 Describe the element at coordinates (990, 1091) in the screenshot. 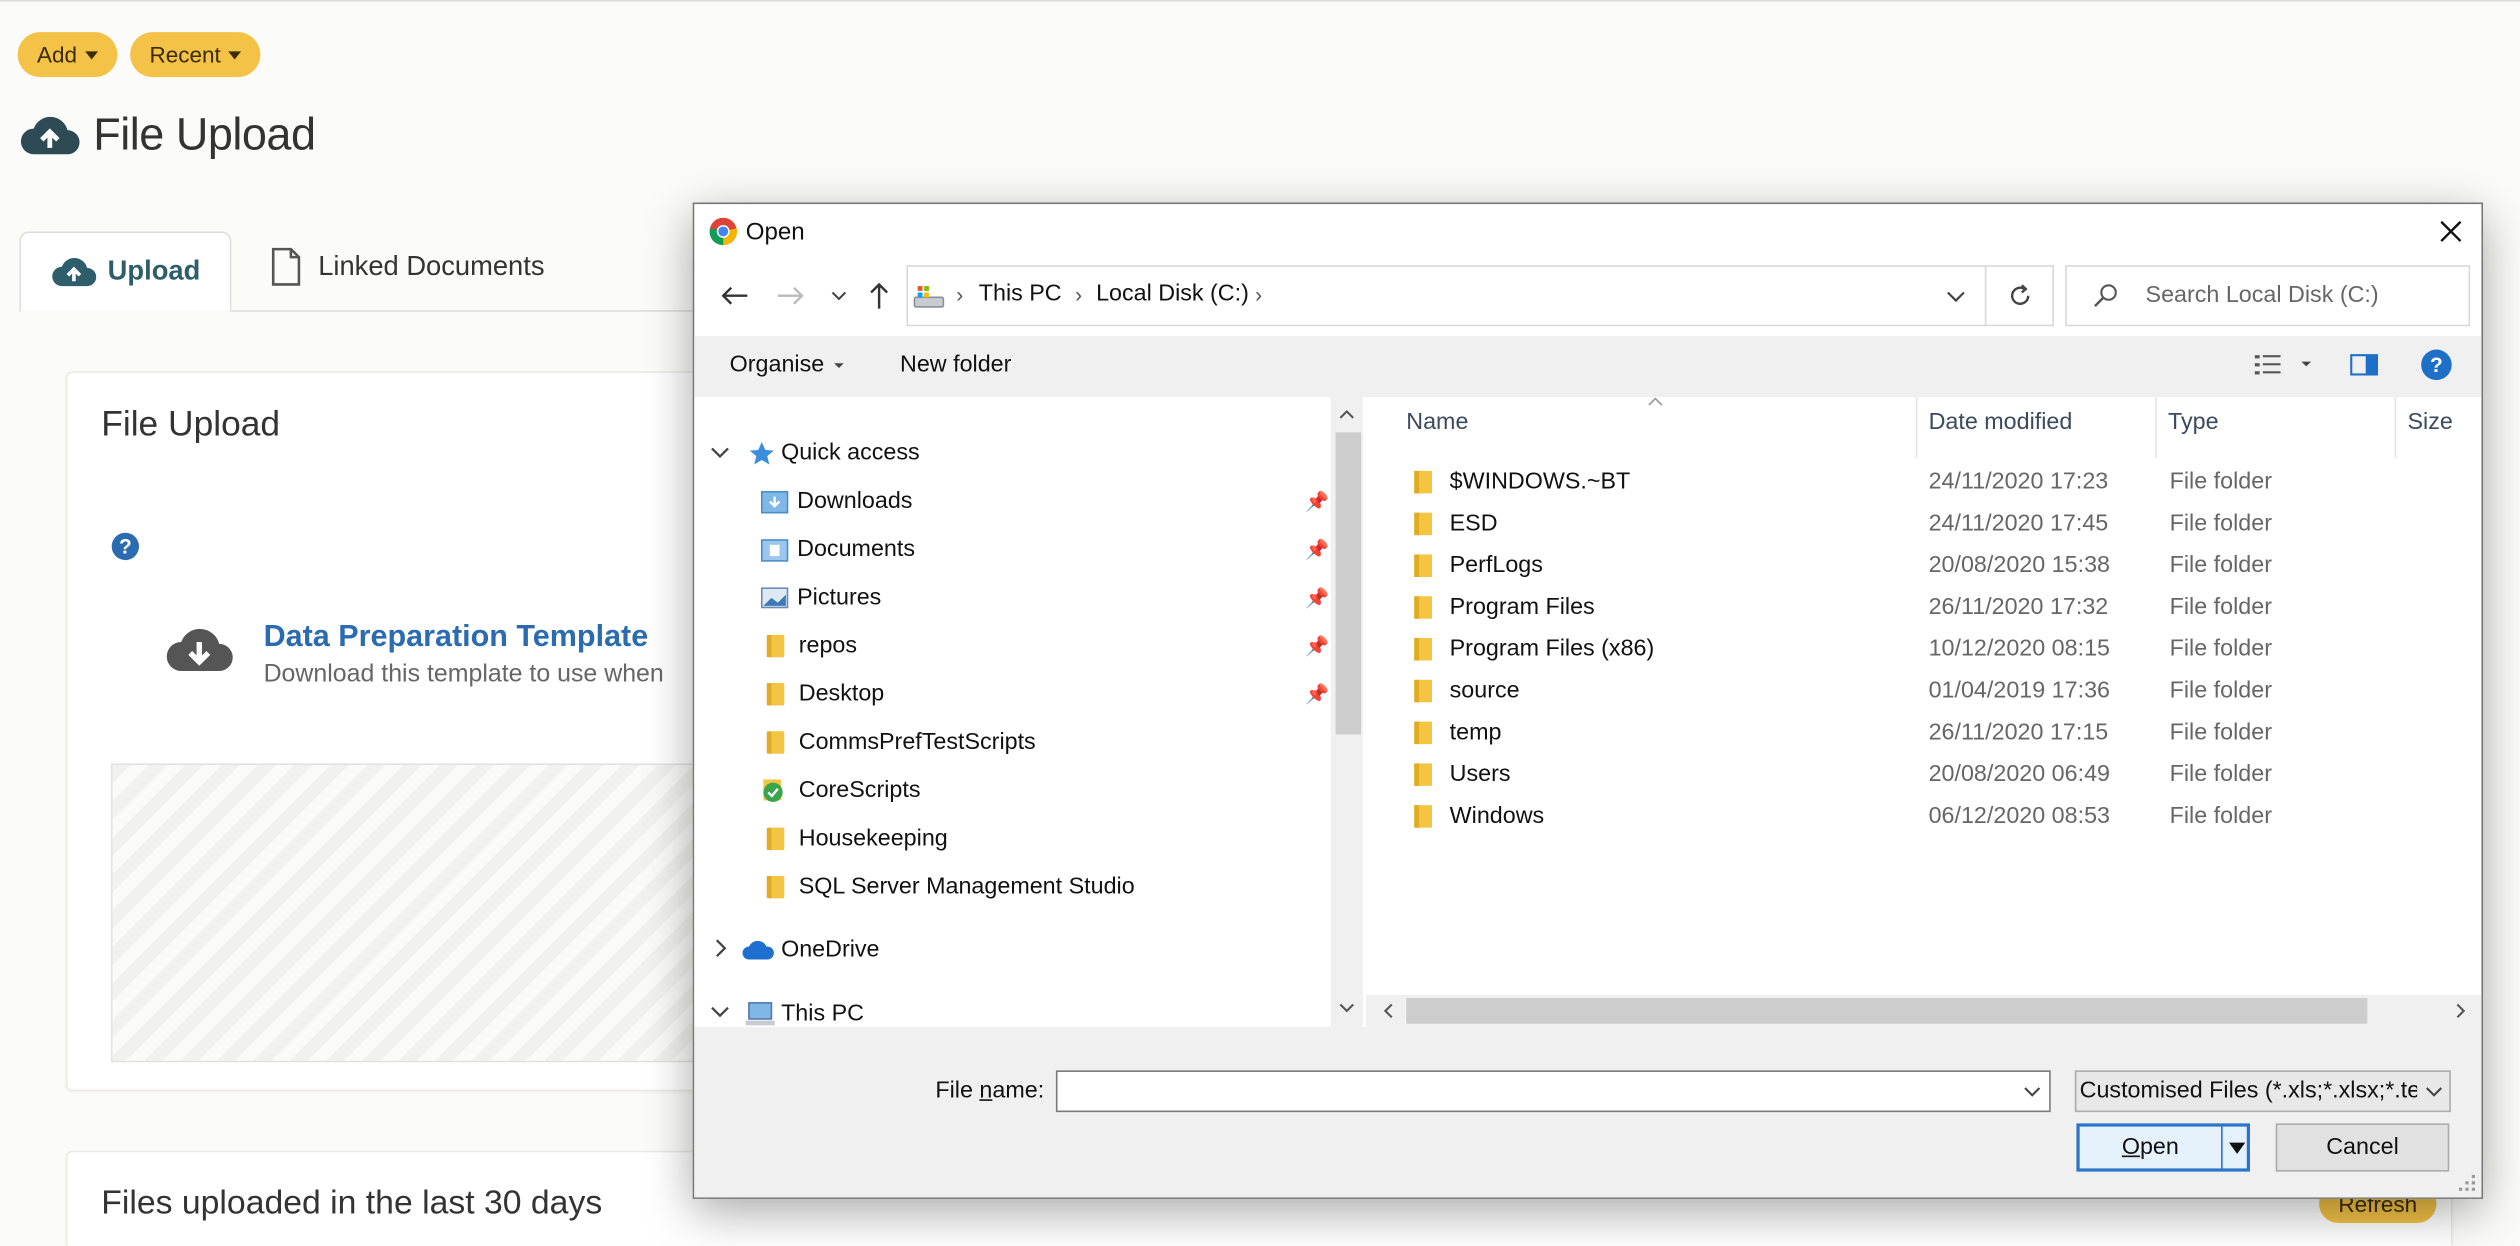

I see `file-name-label: File name:` at that location.